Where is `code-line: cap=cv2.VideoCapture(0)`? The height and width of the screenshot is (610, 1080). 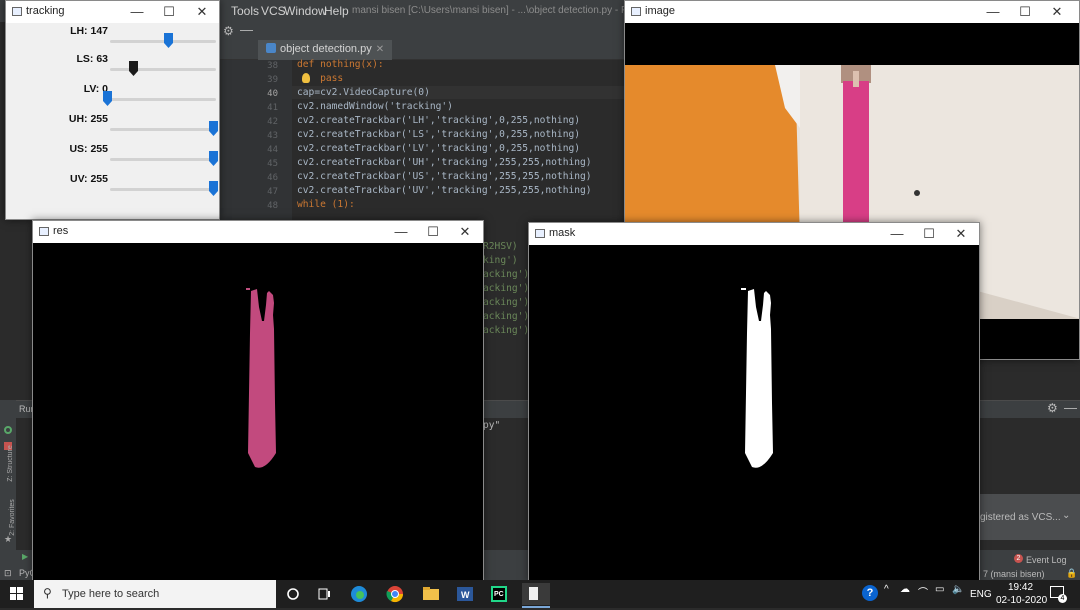
code-line: cap=cv2.VideoCapture(0) is located at coordinates (363, 92).